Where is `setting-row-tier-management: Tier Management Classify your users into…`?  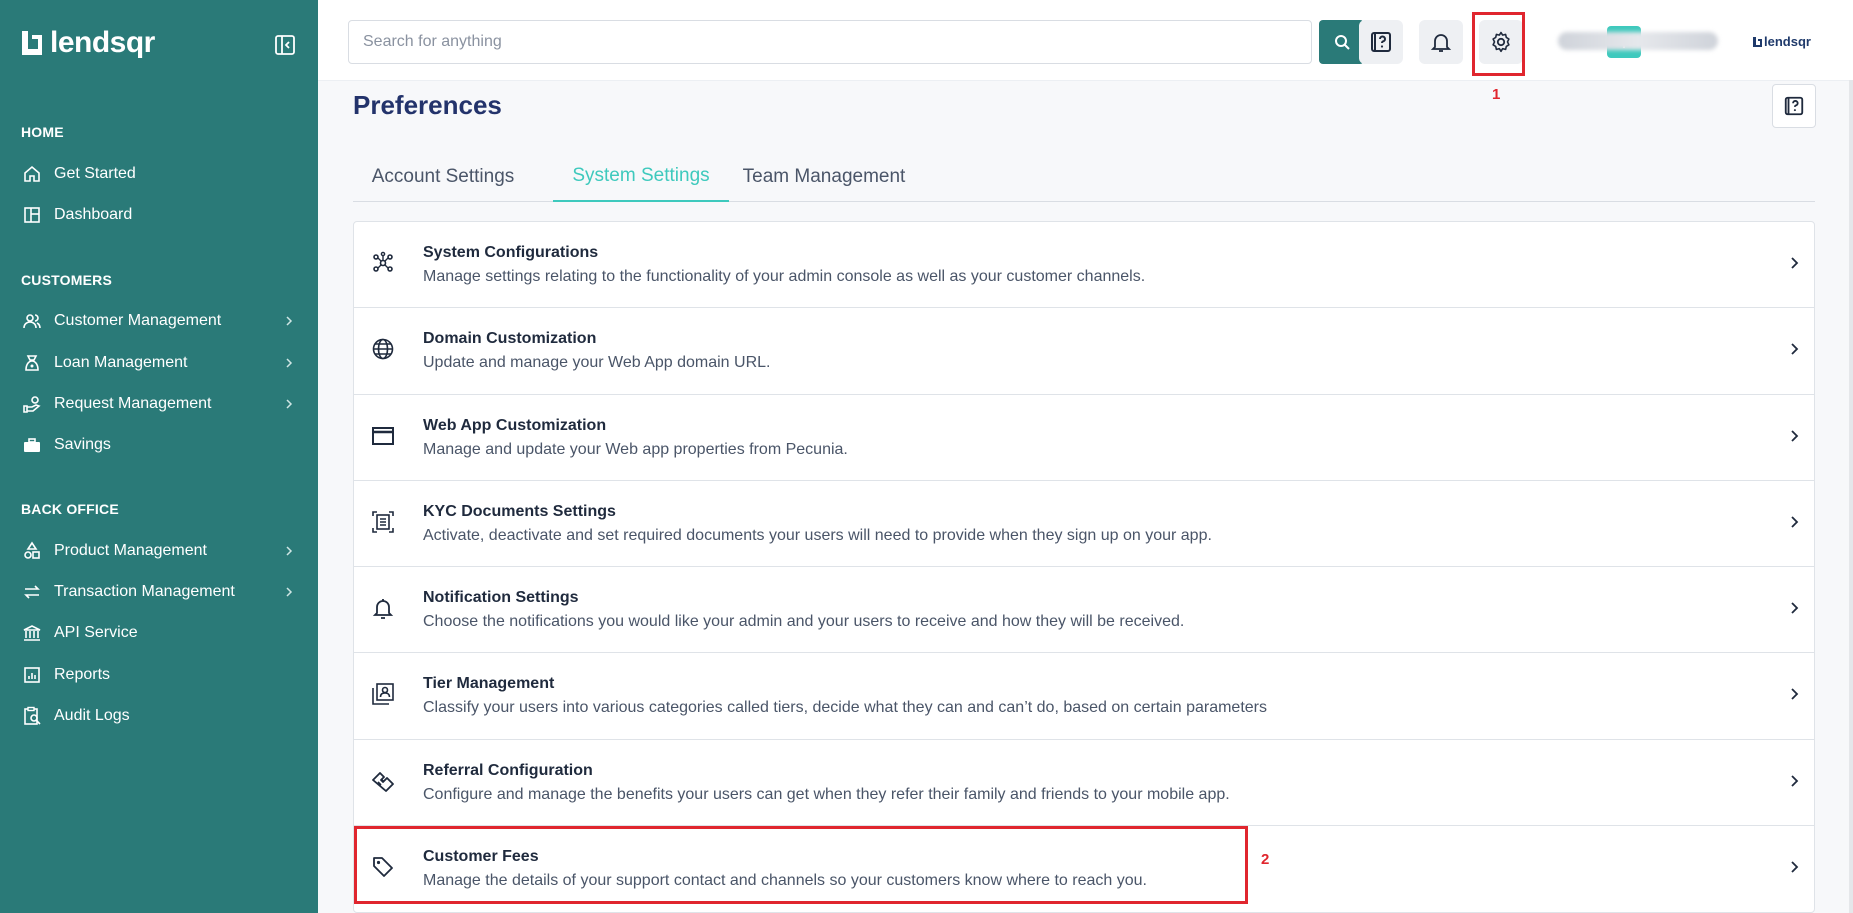
setting-row-tier-management: Tier Management Classify your users into… is located at coordinates (1084, 696).